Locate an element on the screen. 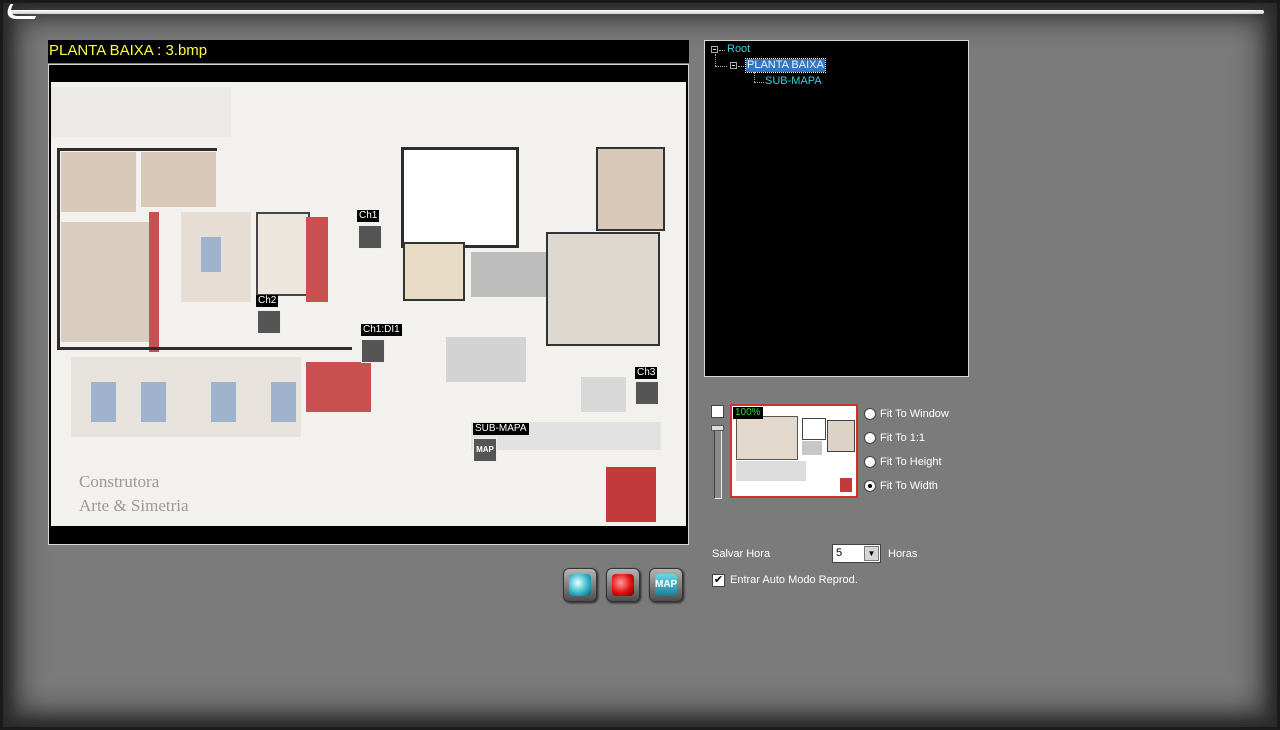 The width and height of the screenshot is (1280, 730). floorplan-stairwell is located at coordinates (460, 197).